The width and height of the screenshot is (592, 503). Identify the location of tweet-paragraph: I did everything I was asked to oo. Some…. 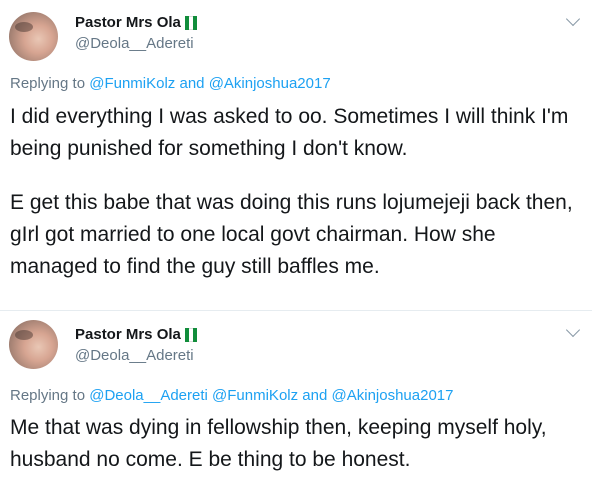
(289, 132).